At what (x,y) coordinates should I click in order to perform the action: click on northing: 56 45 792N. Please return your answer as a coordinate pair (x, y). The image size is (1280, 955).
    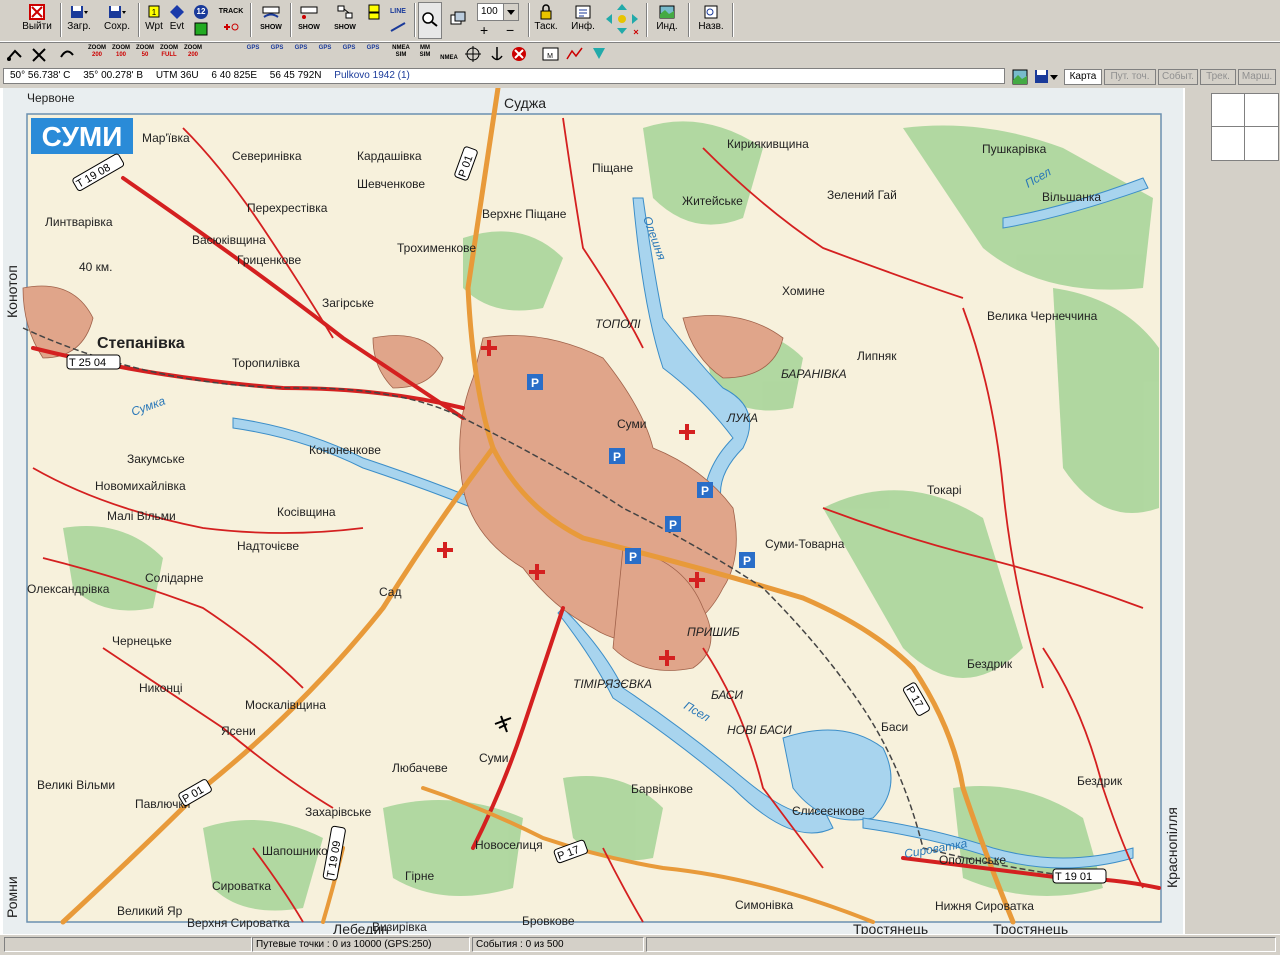
    Looking at the image, I should click on (295, 75).